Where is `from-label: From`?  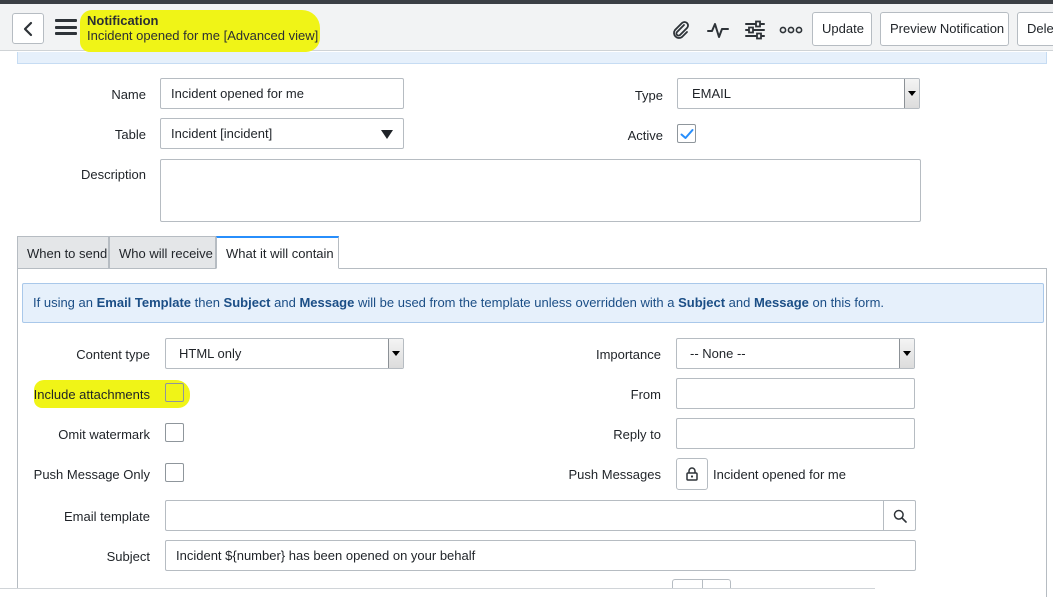
from-label: From is located at coordinates (645, 394).